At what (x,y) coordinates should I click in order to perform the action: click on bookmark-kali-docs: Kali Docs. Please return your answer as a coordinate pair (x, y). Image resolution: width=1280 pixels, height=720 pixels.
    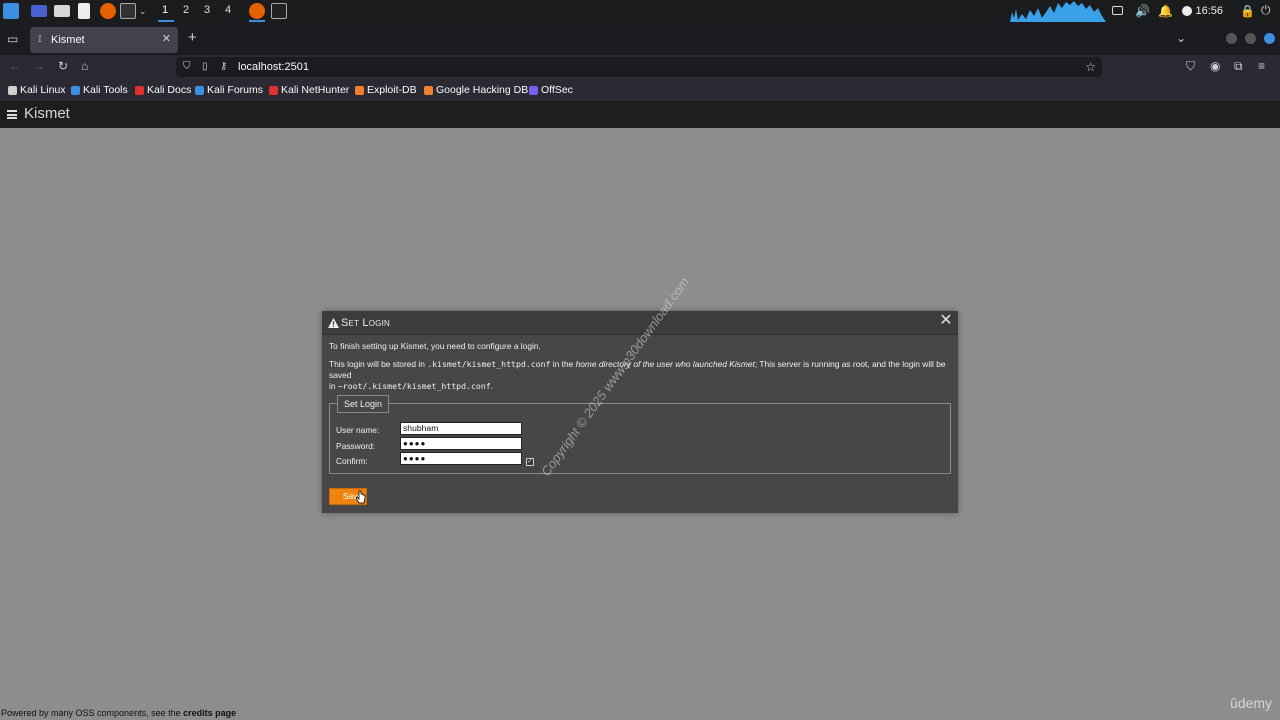
    Looking at the image, I should click on (163, 90).